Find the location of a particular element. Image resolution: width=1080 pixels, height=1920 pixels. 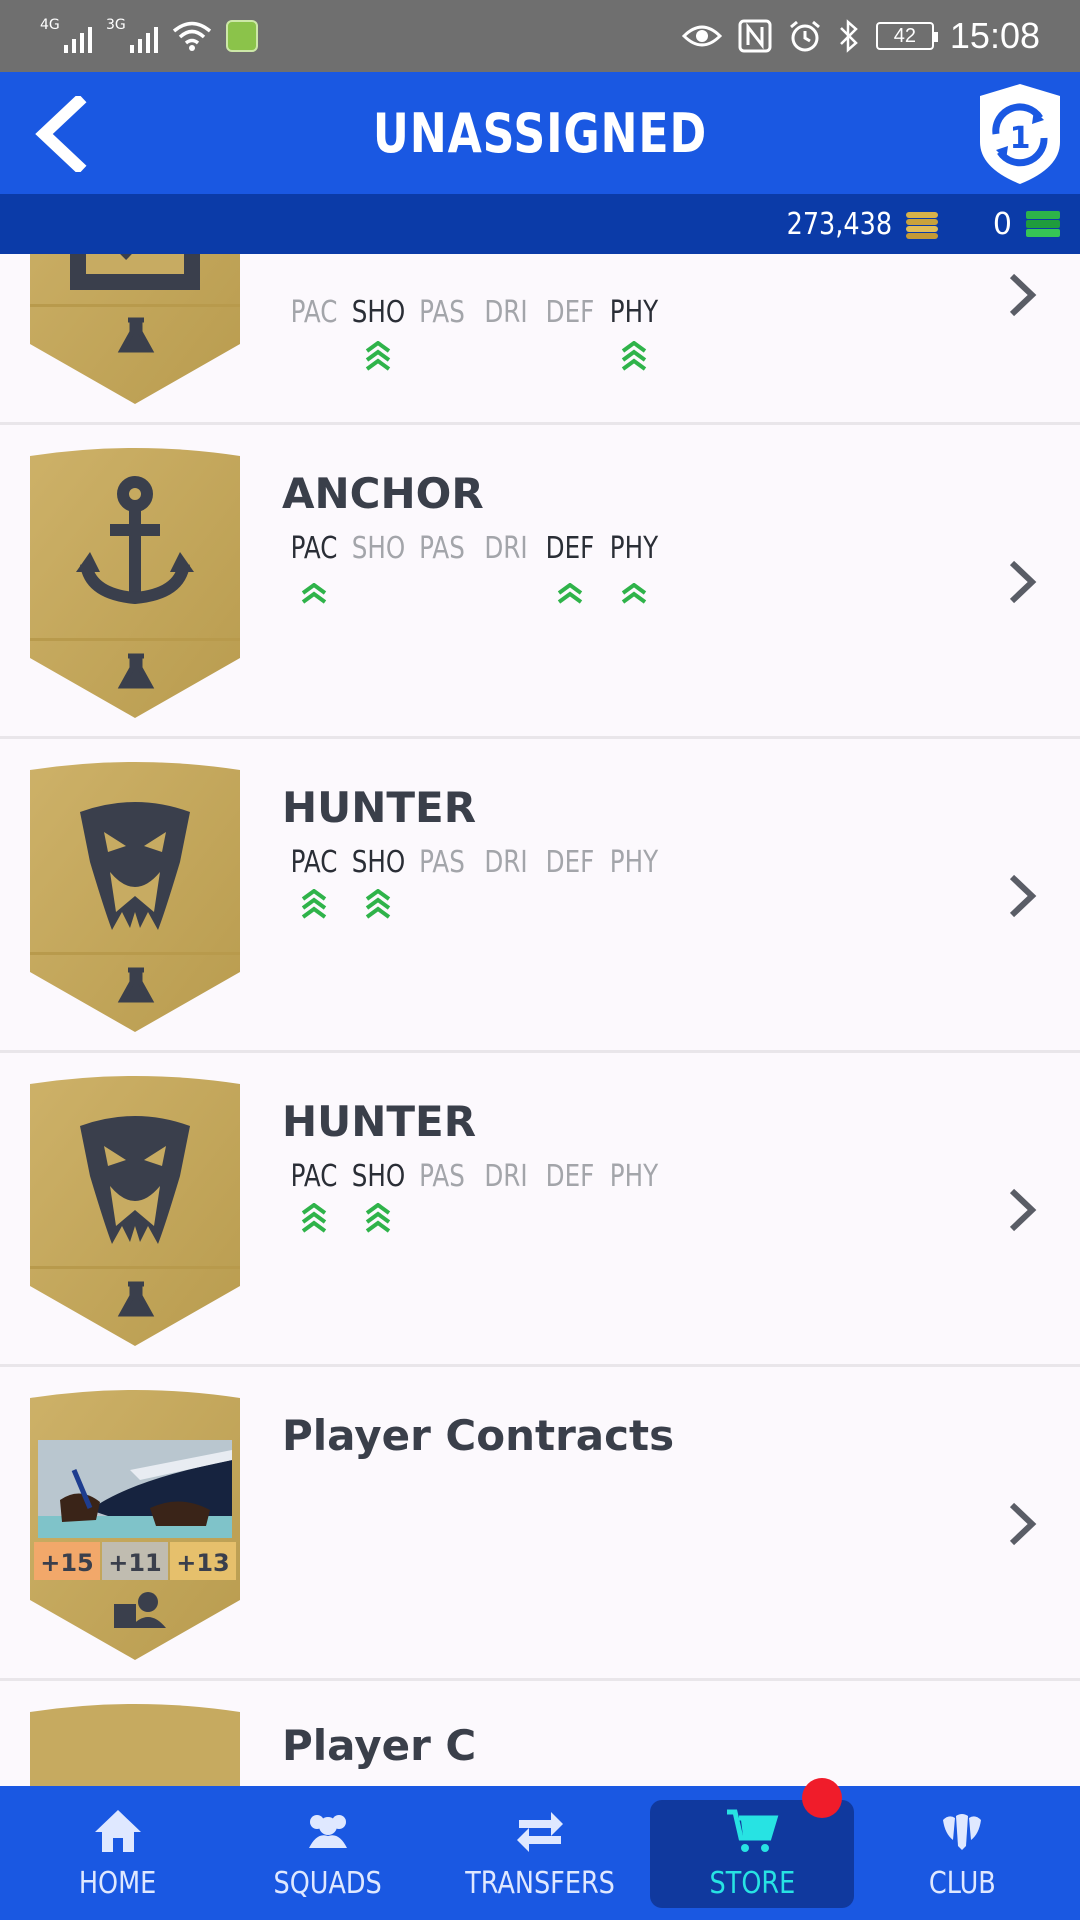

contract-card: +15 +11 +13 is located at coordinates (135, 1525).